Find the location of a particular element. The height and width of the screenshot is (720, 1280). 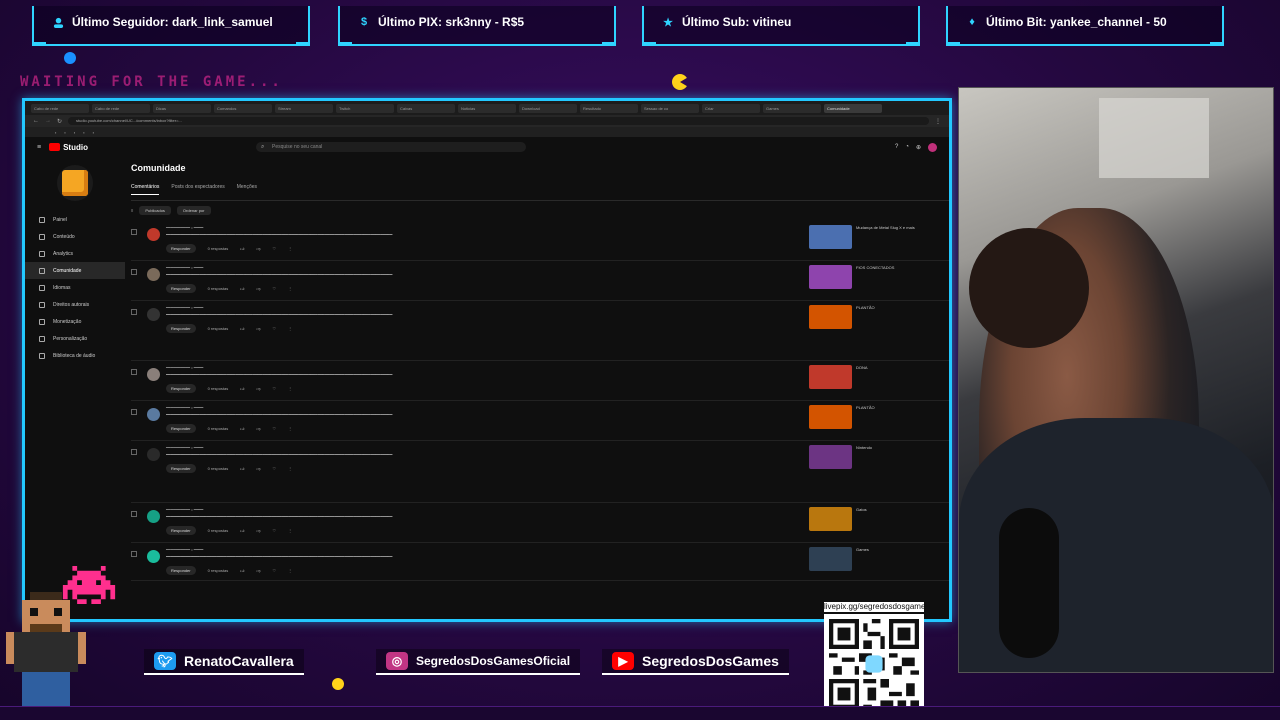

channel-avatar is located at coordinates (75, 183).